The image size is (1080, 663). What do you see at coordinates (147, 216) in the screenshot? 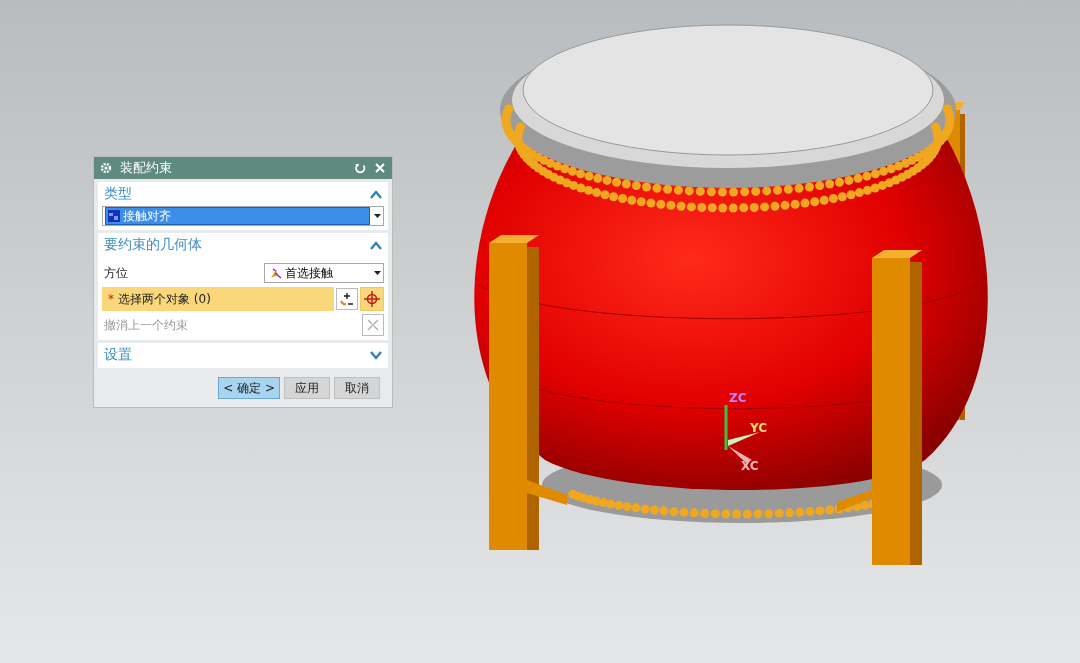
I see `dropdown-value: 接触对齐` at bounding box center [147, 216].